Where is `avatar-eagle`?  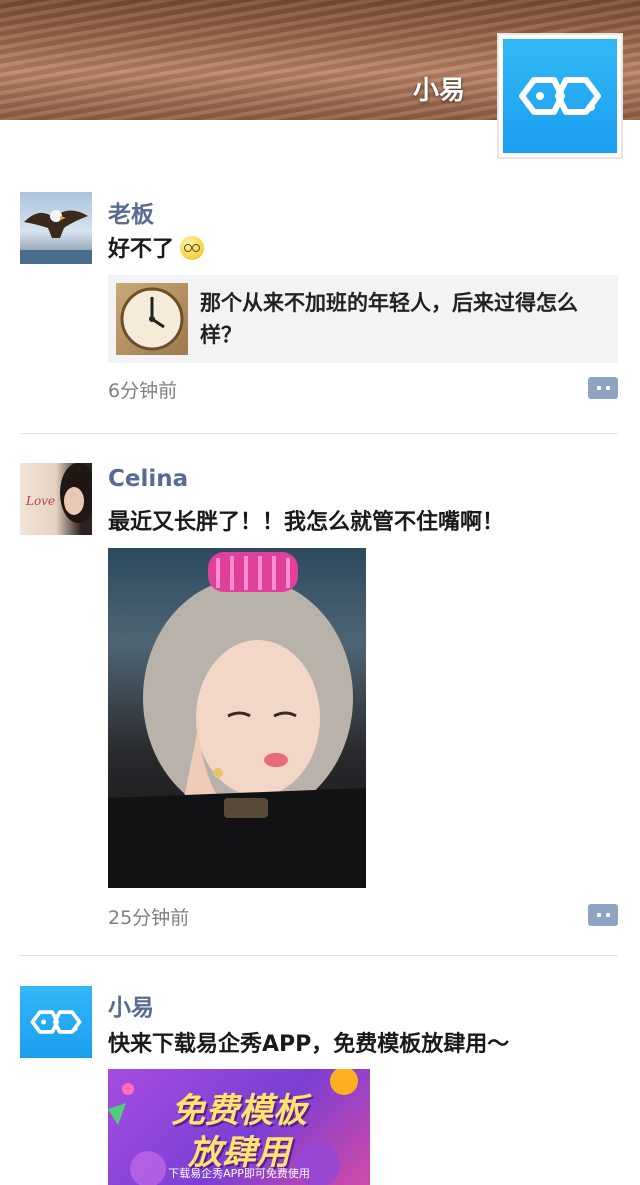 avatar-eagle is located at coordinates (56, 228).